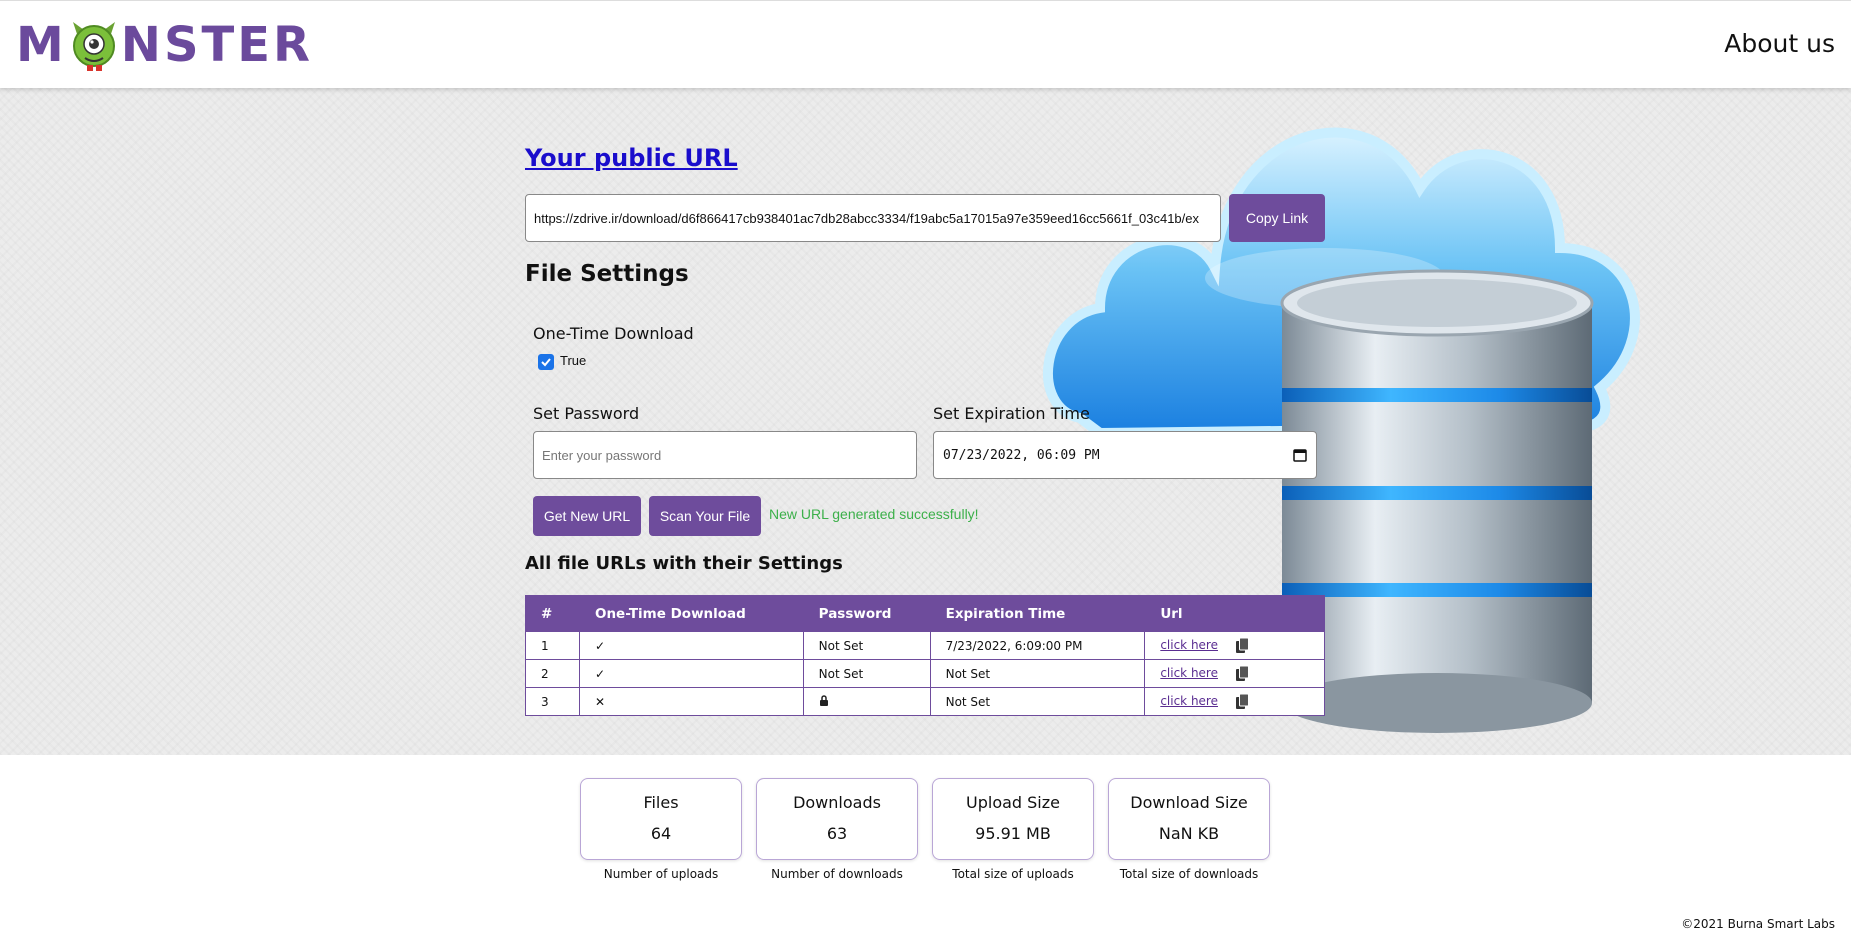  What do you see at coordinates (587, 516) in the screenshot?
I see `get-new-url-button: Get New URL` at bounding box center [587, 516].